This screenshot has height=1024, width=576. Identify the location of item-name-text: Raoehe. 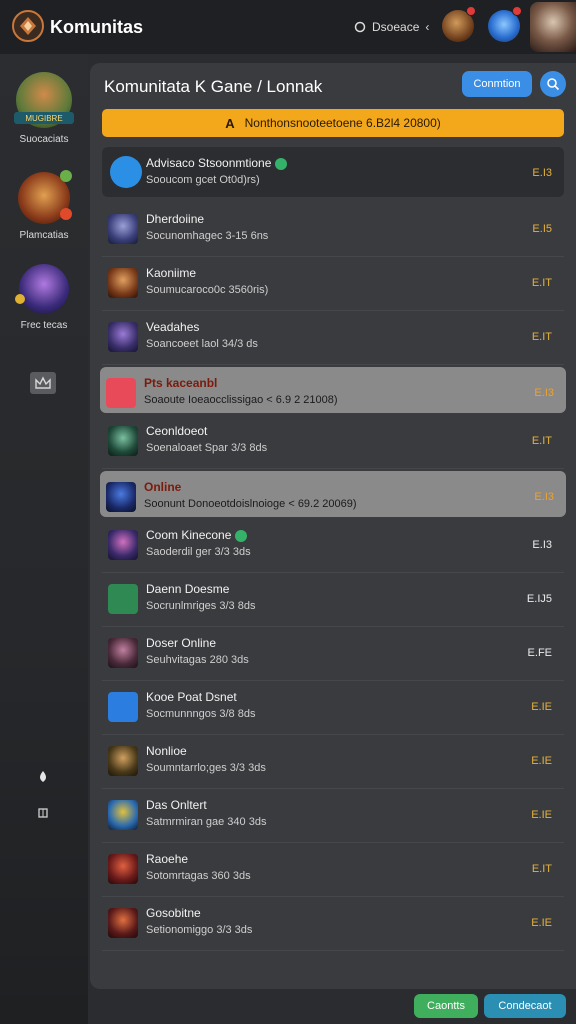
(167, 859).